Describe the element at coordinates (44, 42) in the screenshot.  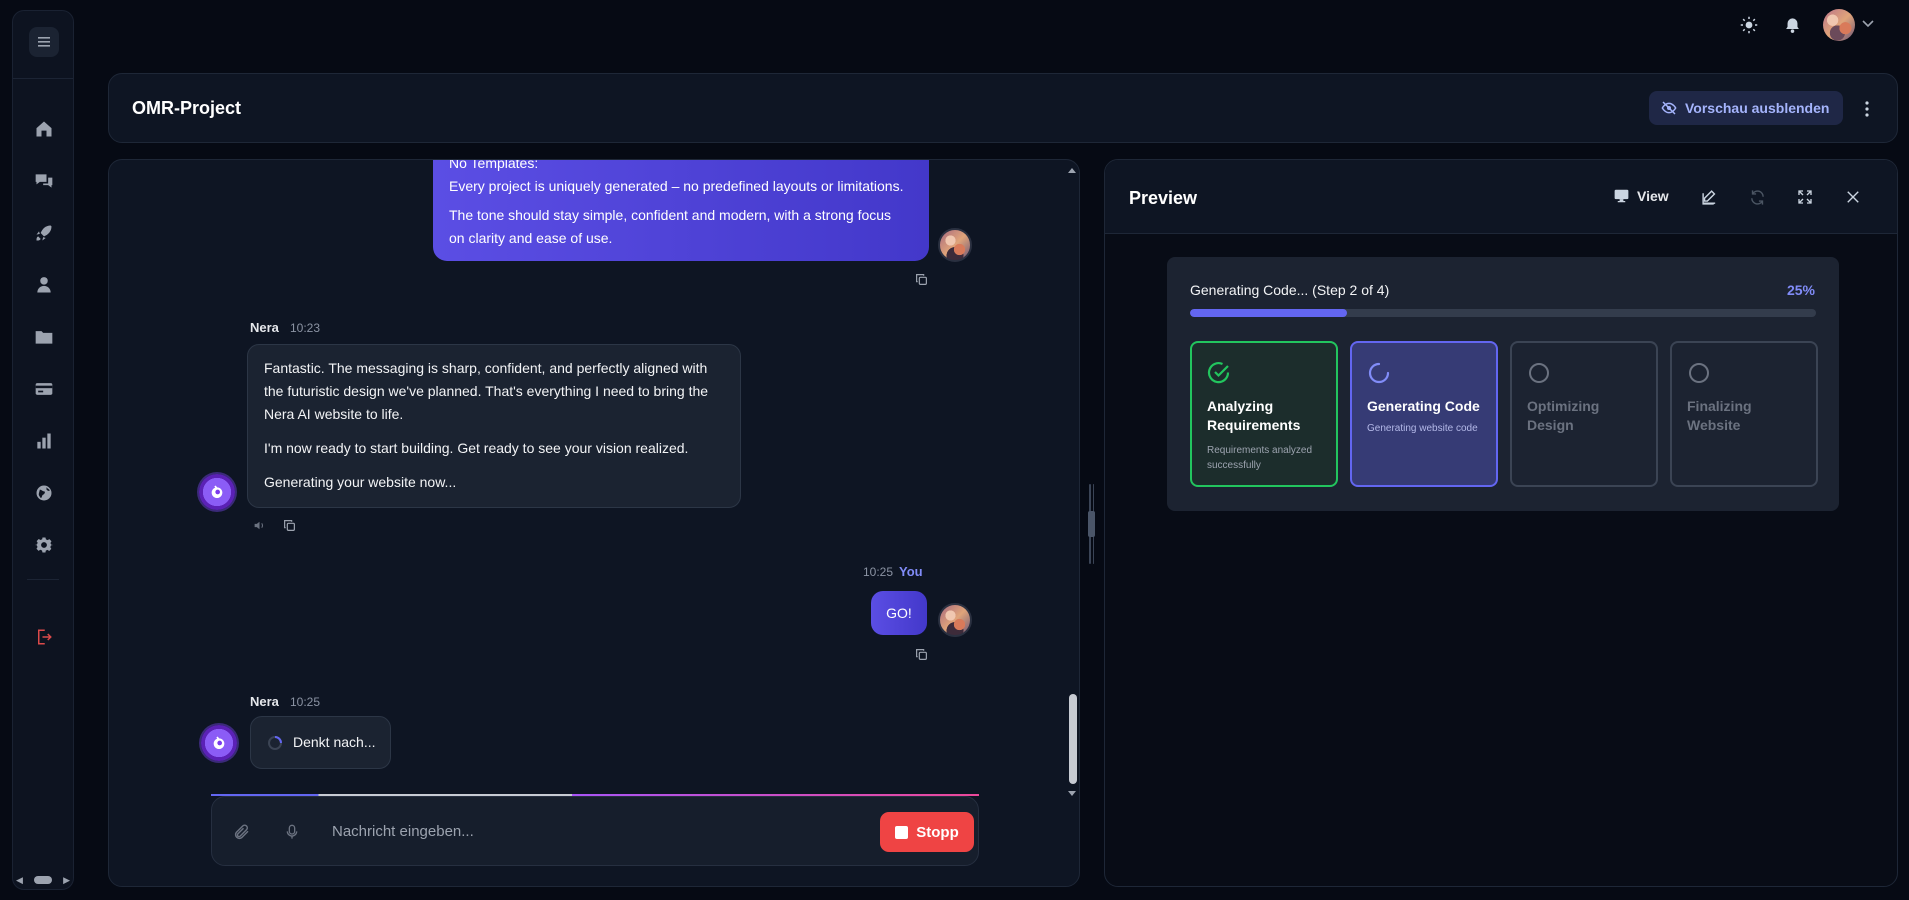
I see `menu-icon` at that location.